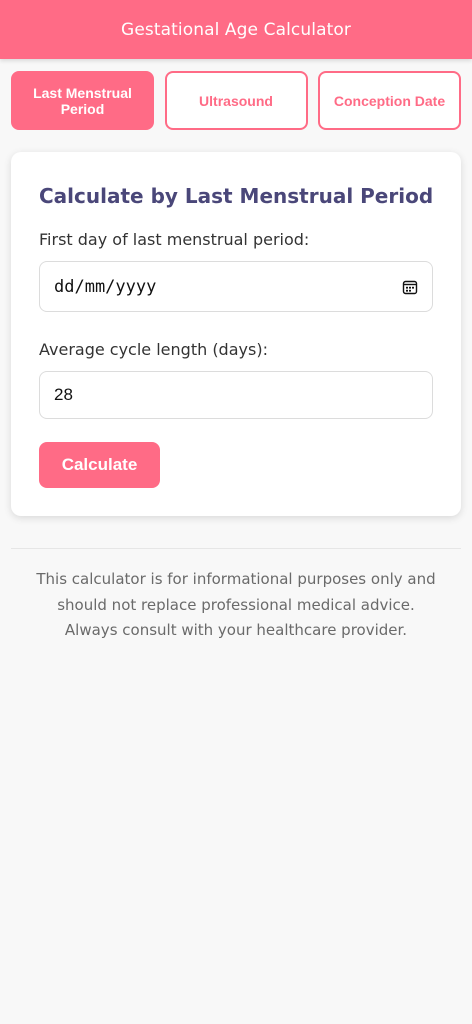 Image resolution: width=472 pixels, height=1024 pixels. Describe the element at coordinates (99, 465) in the screenshot. I see `calculate-button: Calculate` at that location.